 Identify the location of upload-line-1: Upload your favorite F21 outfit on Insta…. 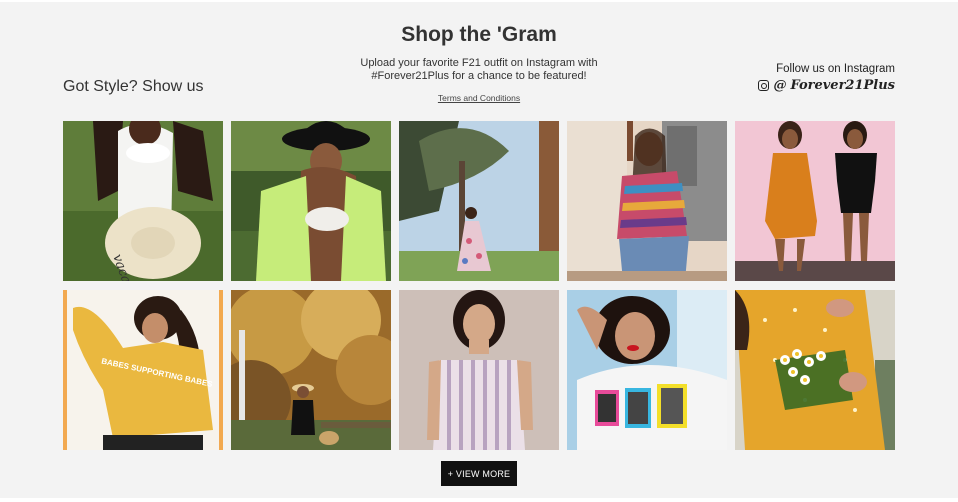
(479, 63).